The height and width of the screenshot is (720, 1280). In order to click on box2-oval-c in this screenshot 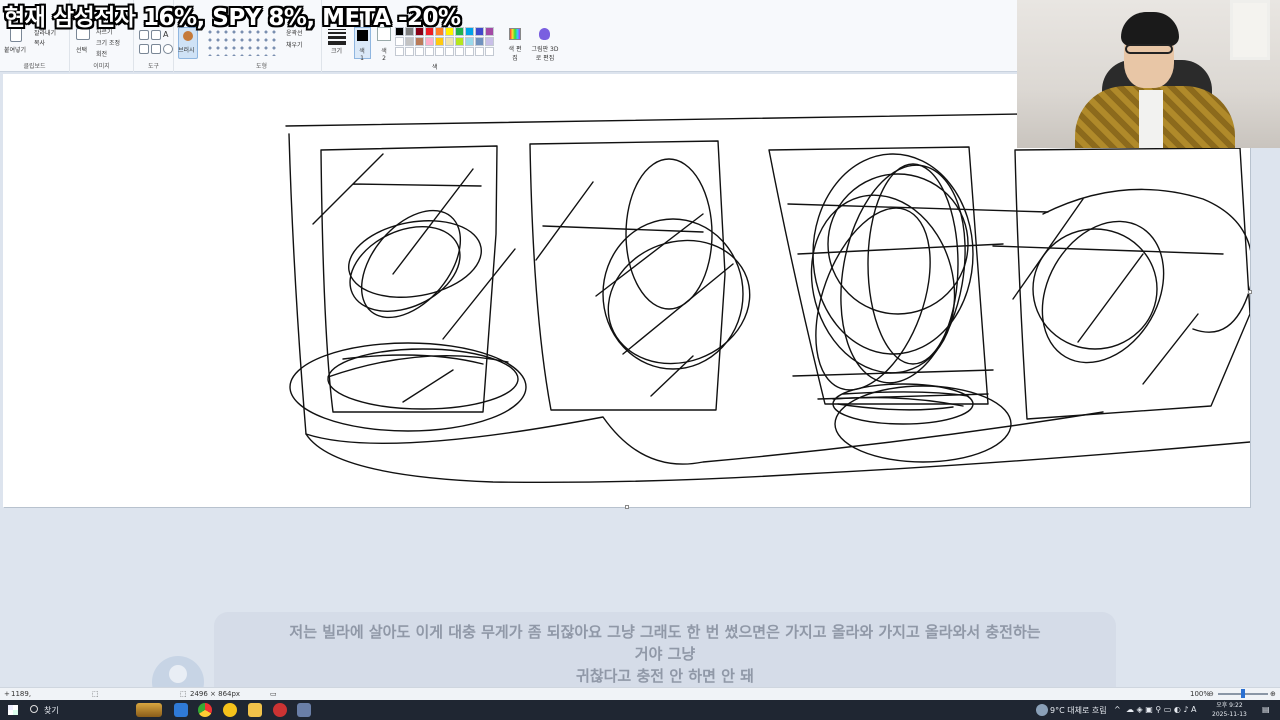, I will do `click(679, 302)`.